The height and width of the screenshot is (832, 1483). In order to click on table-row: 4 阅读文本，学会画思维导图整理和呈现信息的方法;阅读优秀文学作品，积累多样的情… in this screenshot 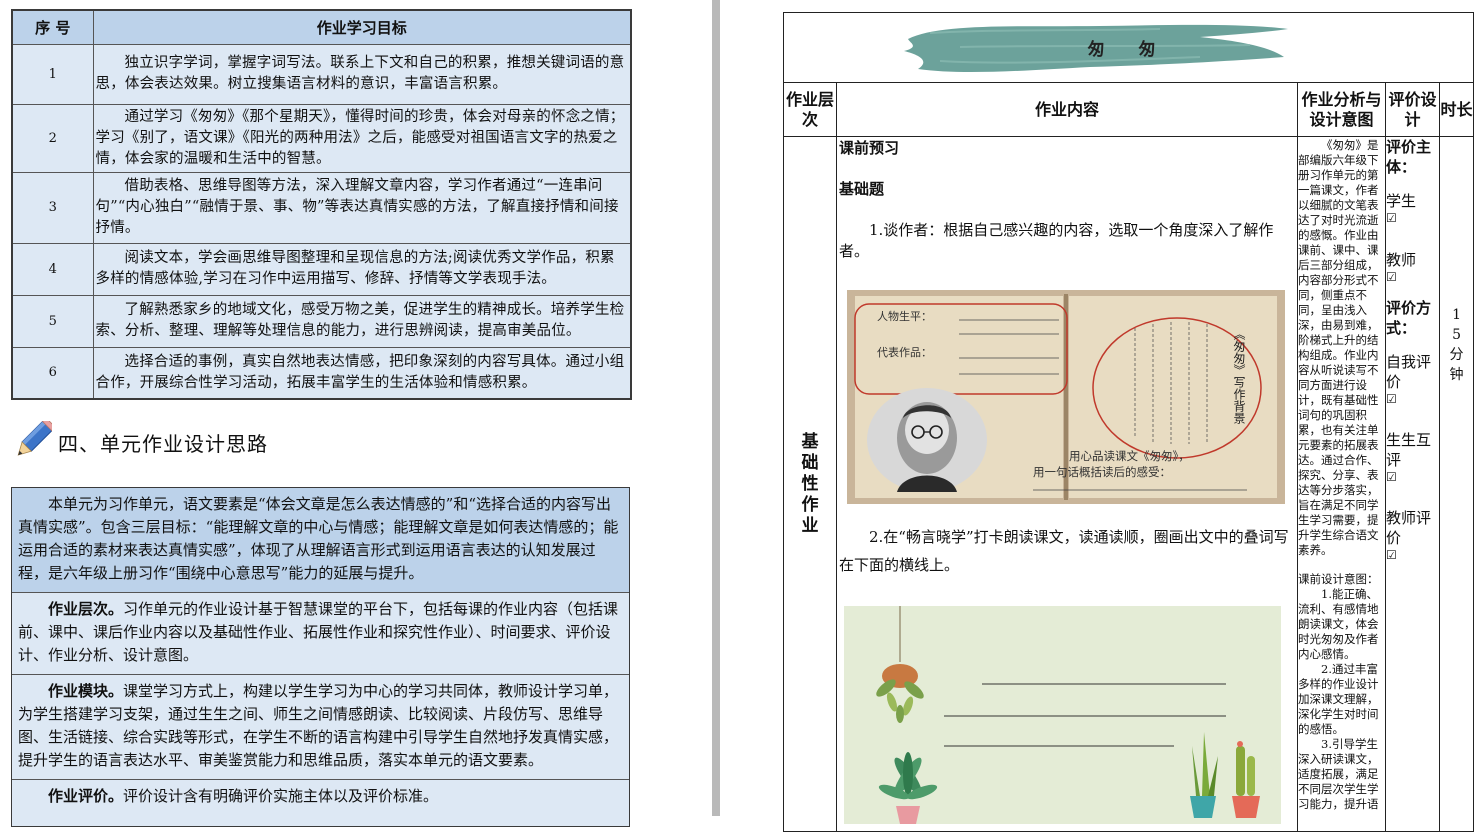, I will do `click(321, 269)`.